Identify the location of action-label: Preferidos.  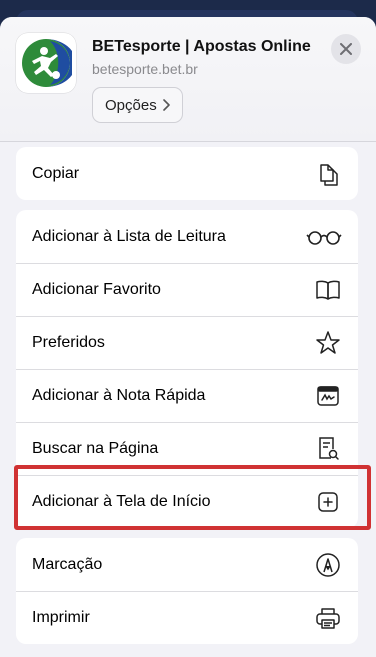
(68, 342).